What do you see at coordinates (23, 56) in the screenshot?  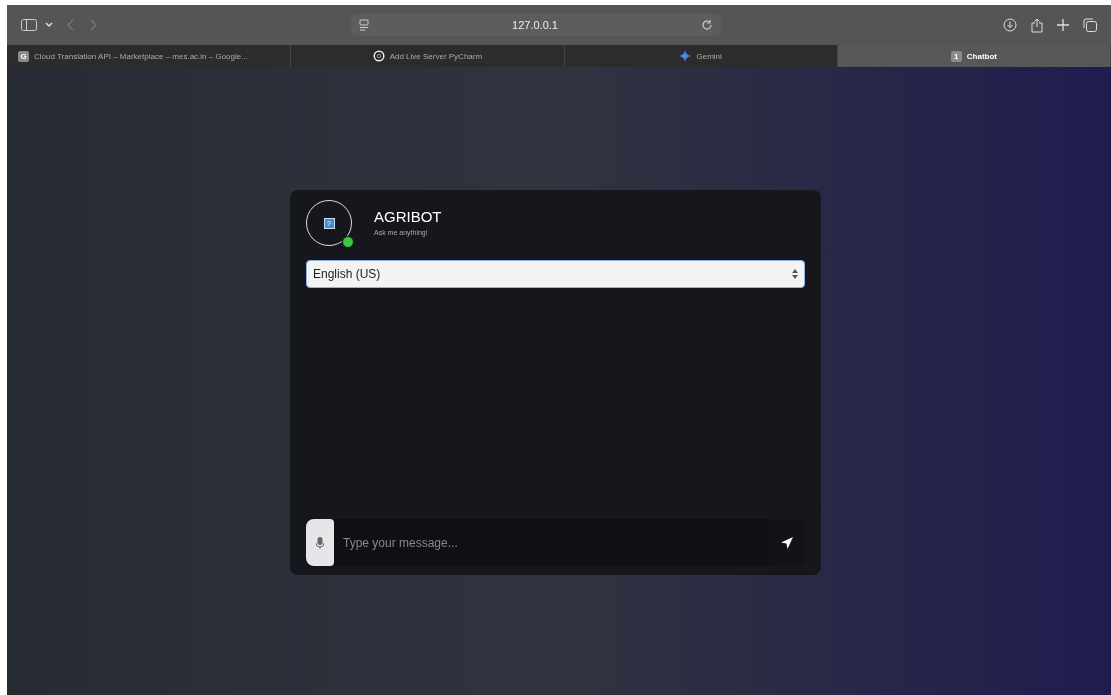 I see `favicon: G` at bounding box center [23, 56].